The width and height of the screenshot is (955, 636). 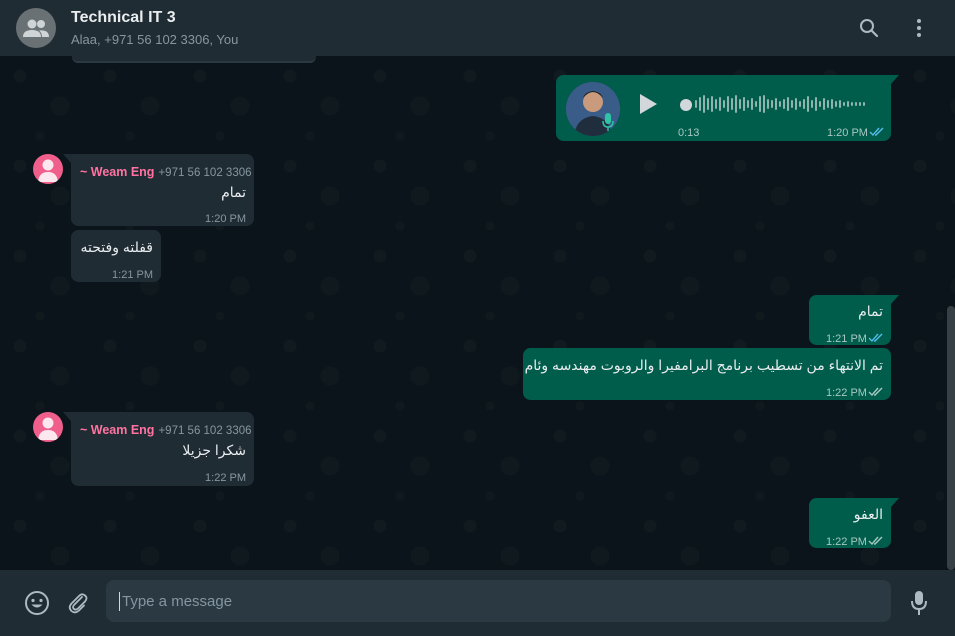 I want to click on text-caret, so click(x=119, y=601).